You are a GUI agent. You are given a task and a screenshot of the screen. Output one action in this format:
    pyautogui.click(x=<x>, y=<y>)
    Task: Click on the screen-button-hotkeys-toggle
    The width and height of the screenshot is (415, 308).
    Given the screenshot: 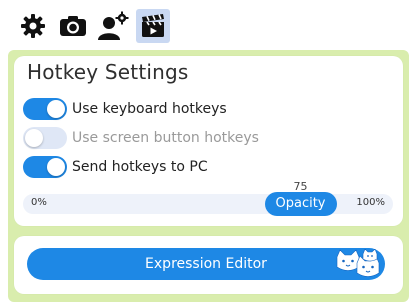 What is the action you would take?
    pyautogui.click(x=45, y=138)
    